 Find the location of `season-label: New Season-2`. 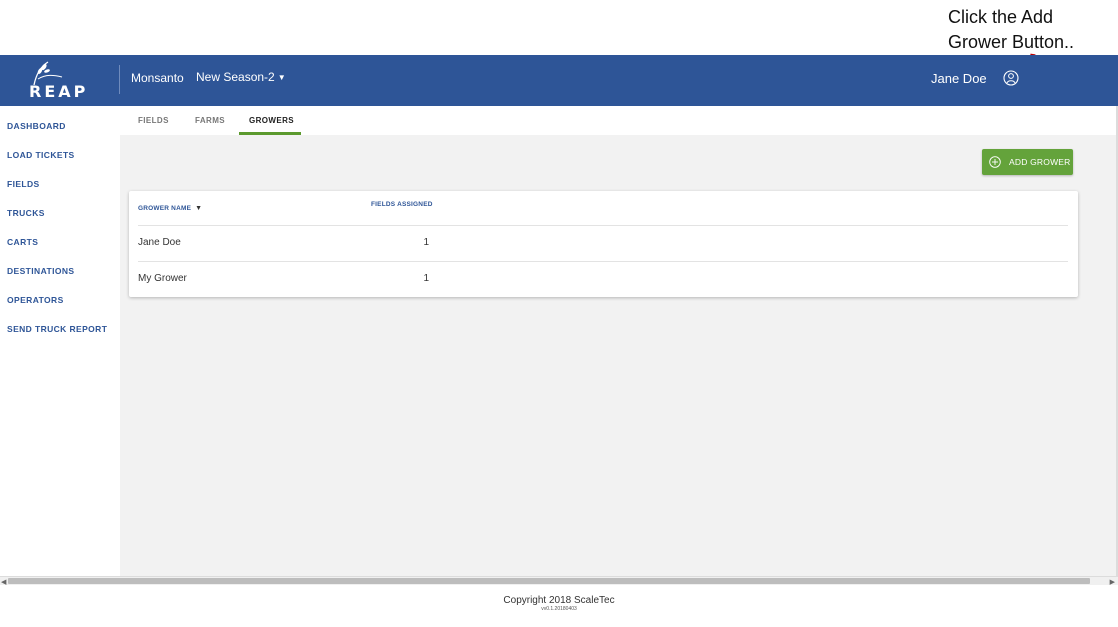

season-label: New Season-2 is located at coordinates (235, 77).